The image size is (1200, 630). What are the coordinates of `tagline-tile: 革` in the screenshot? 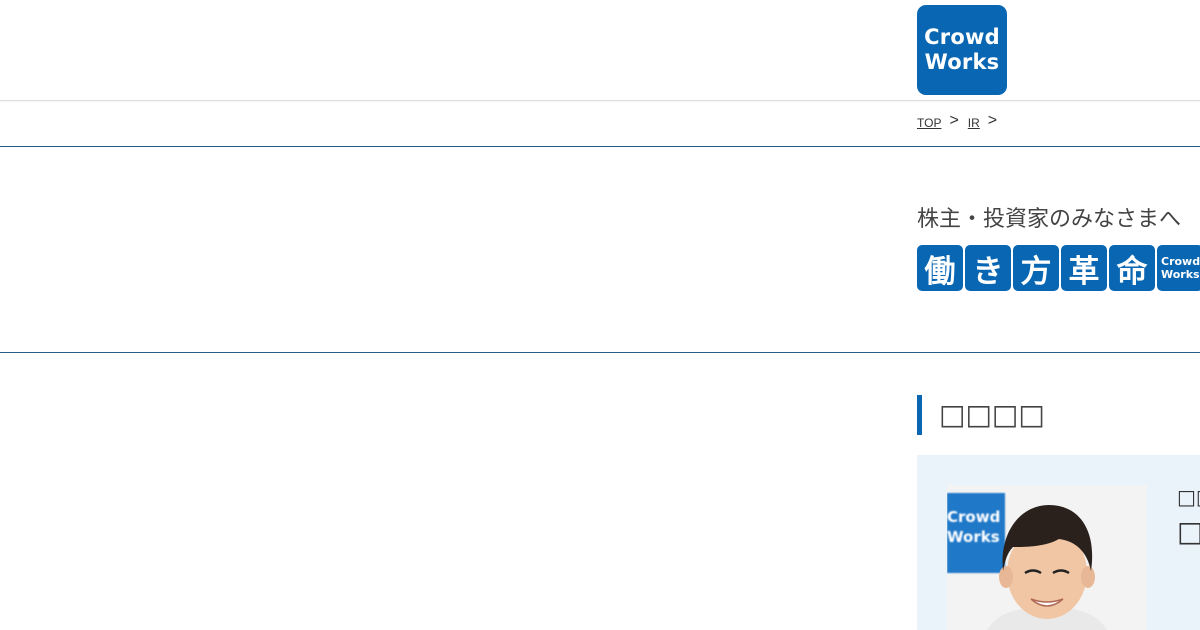 It's located at (1084, 268).